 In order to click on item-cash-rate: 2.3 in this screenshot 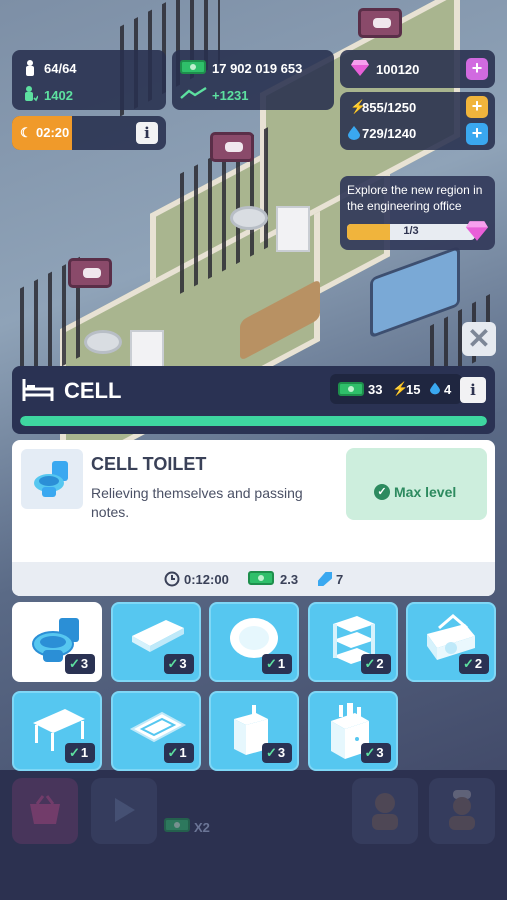, I will do `click(289, 579)`.